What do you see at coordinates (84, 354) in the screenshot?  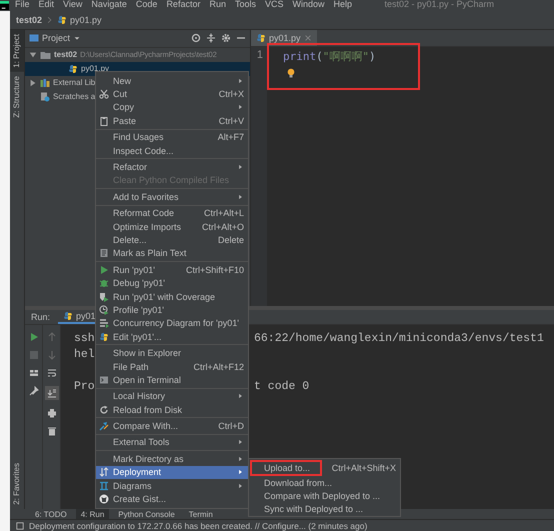 I see `console-text: hel` at bounding box center [84, 354].